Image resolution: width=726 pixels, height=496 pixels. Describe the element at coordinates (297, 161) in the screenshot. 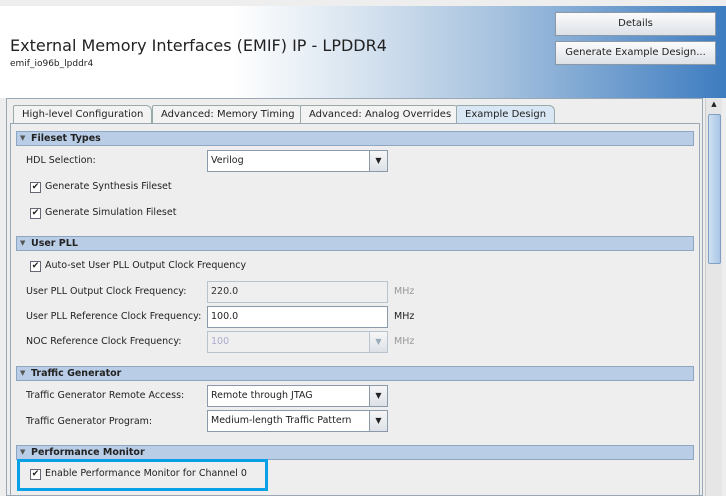

I see `hdl-selection-combo: Verilog ▼` at that location.